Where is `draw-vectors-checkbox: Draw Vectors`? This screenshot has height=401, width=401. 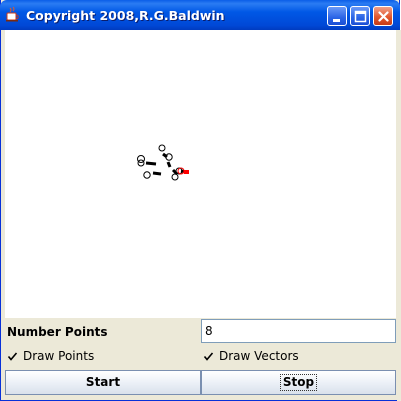 draw-vectors-checkbox: Draw Vectors is located at coordinates (251, 356).